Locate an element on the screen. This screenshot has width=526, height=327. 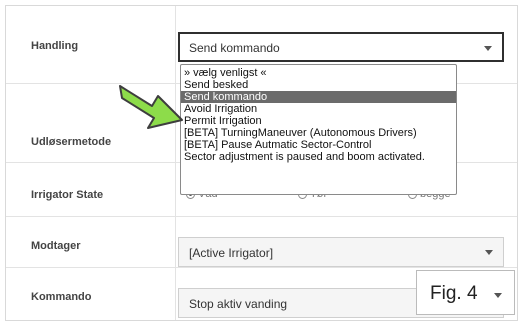
modtager-label: Modtager is located at coordinates (56, 246).